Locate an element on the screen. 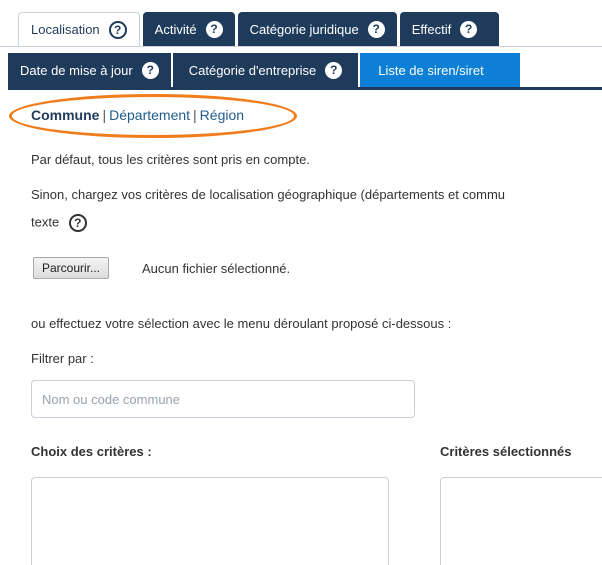 The image size is (602, 565). load-instructions-text: texte is located at coordinates (45, 222).